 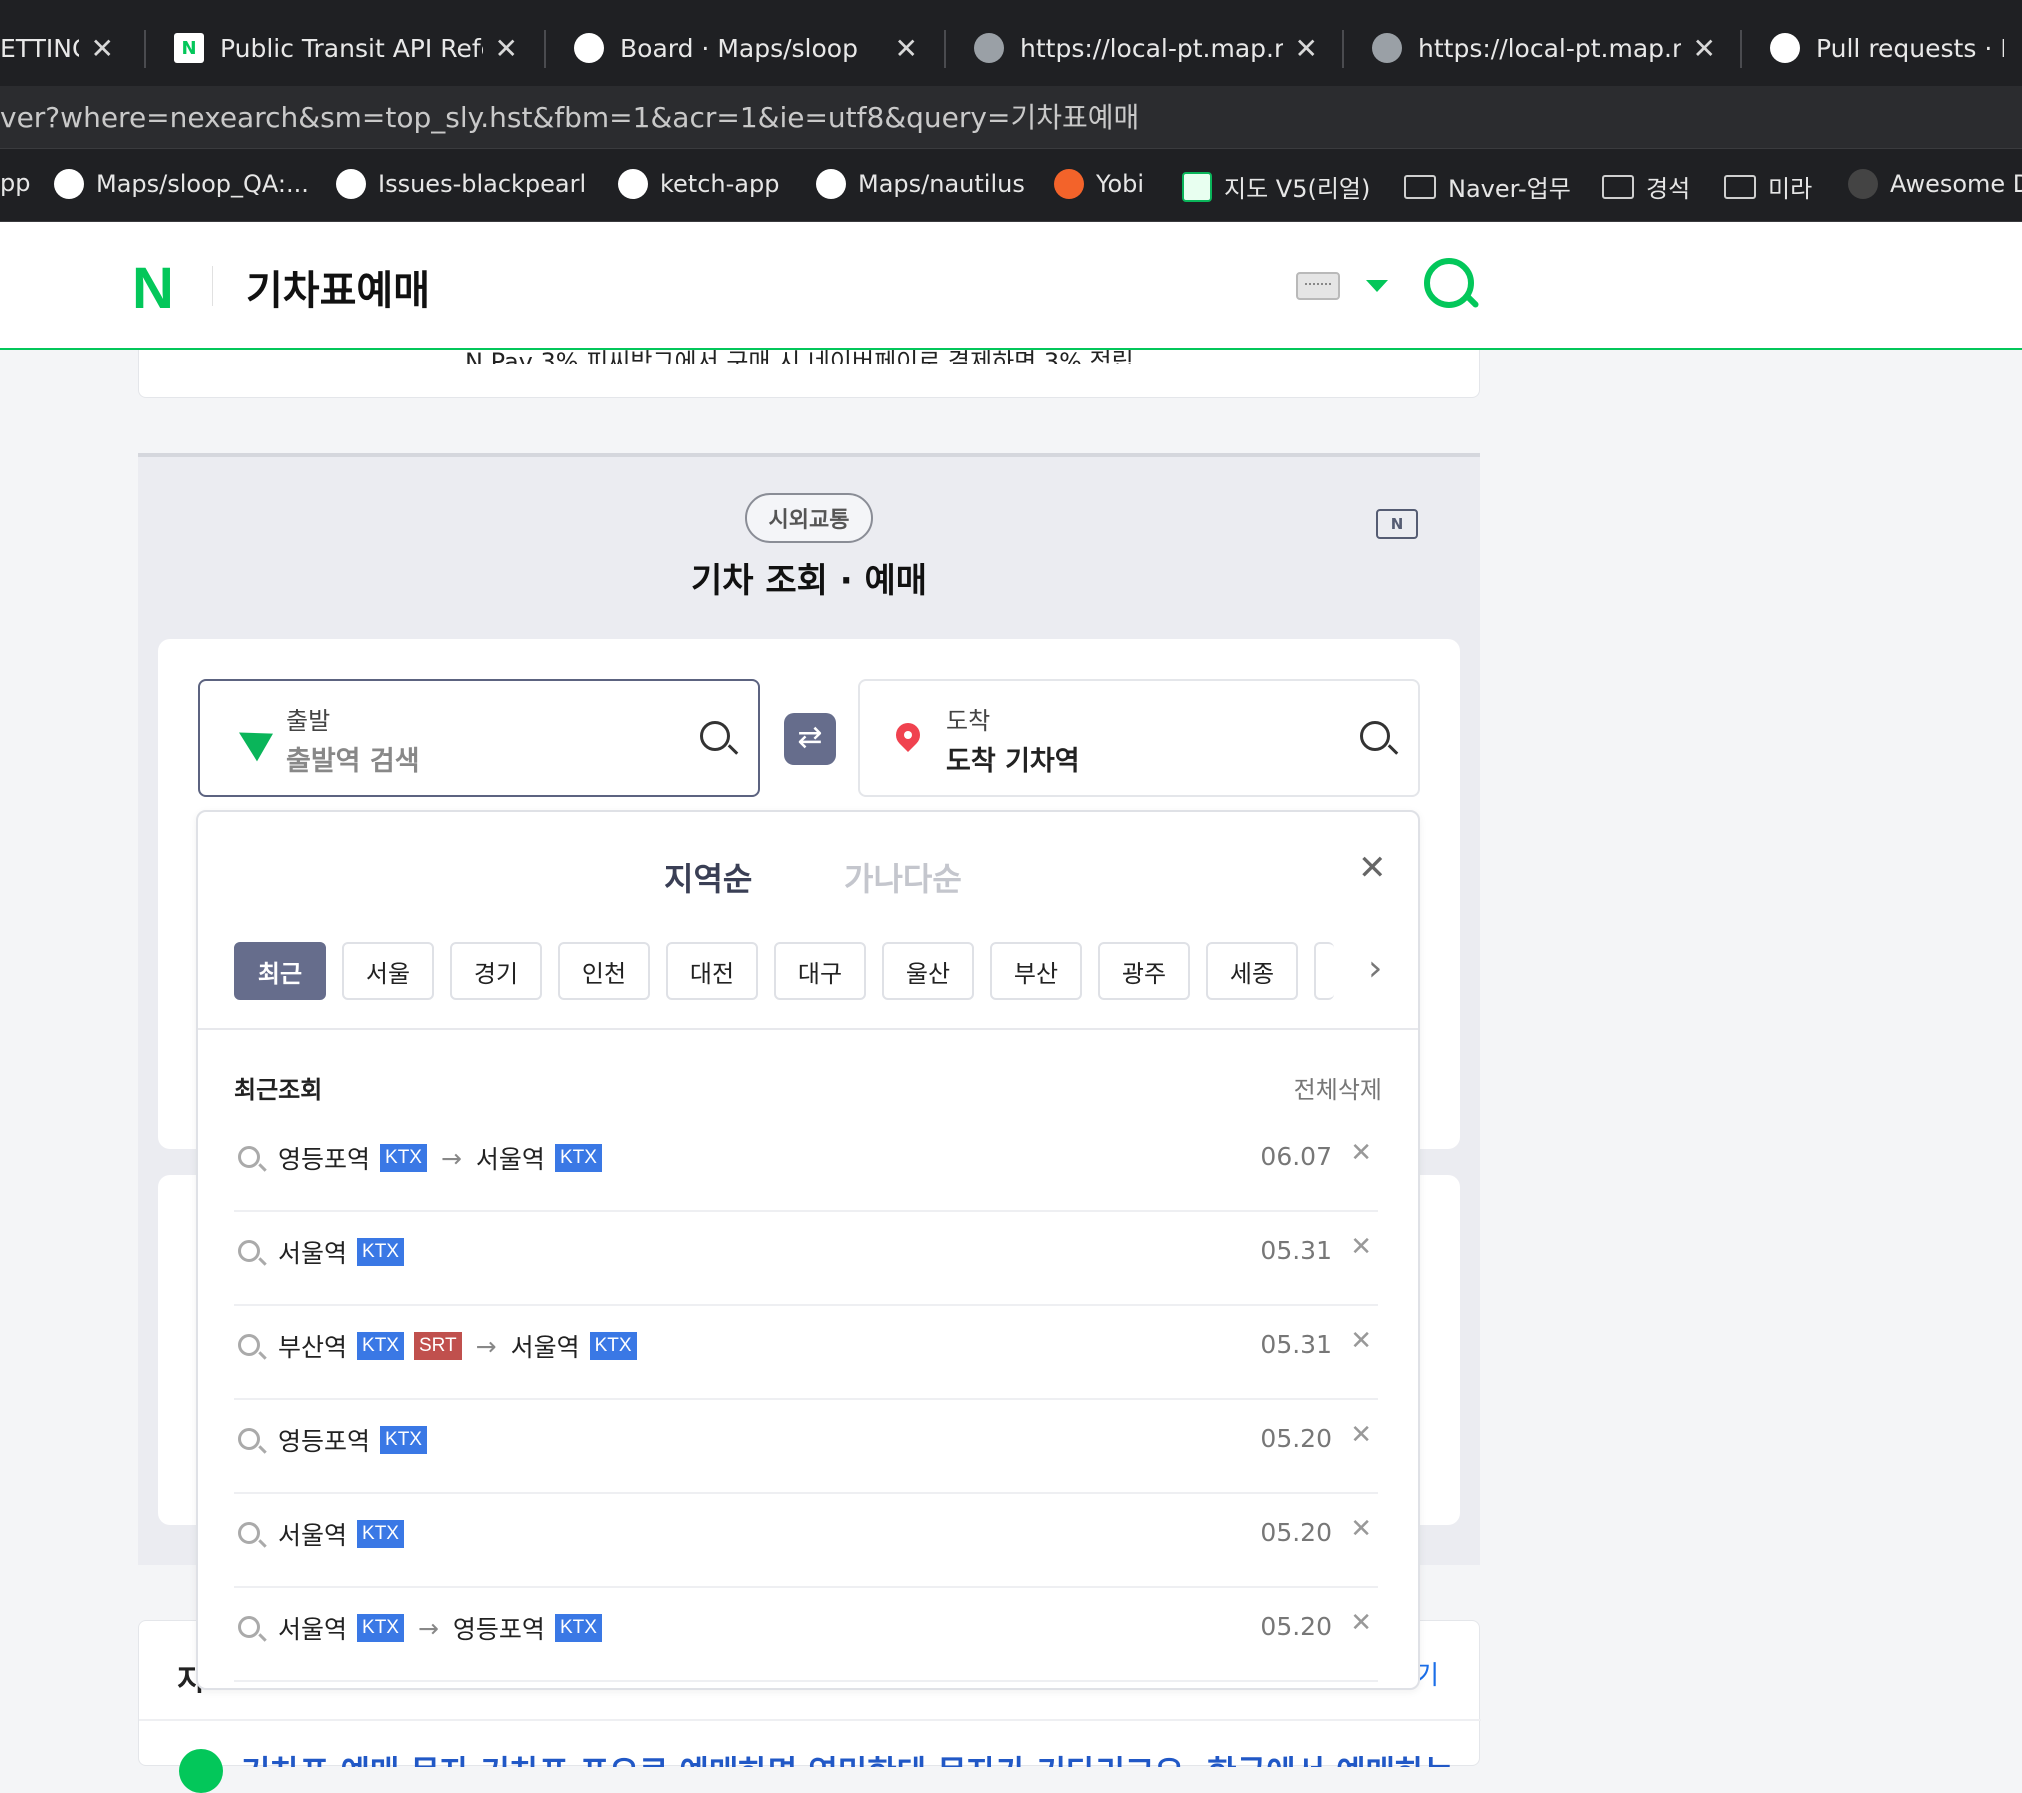 I want to click on region-chip: 울산, so click(x=928, y=971).